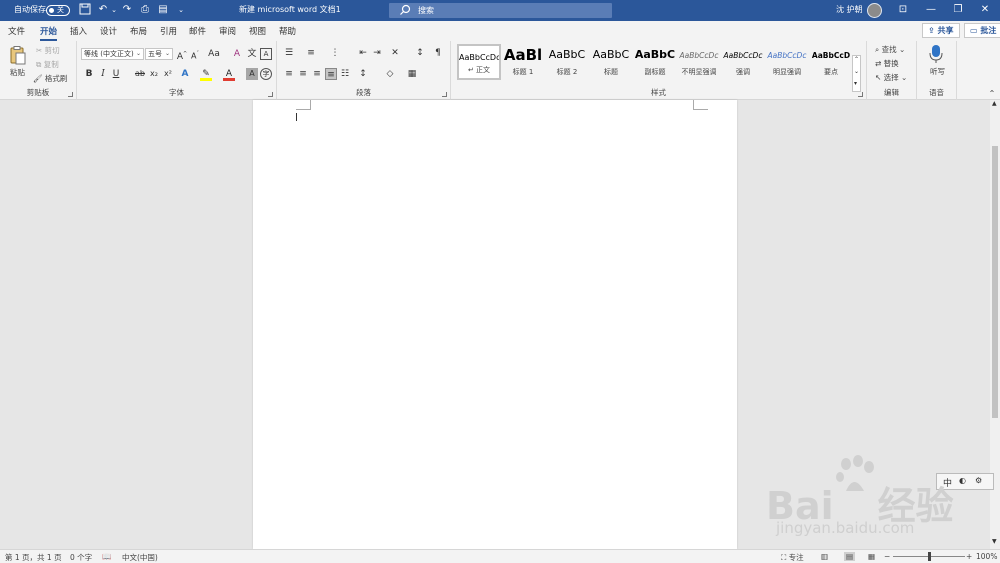 Image resolution: width=1000 pixels, height=563 pixels. Describe the element at coordinates (969, 556) in the screenshot. I see `zoom-in-icon: +` at that location.